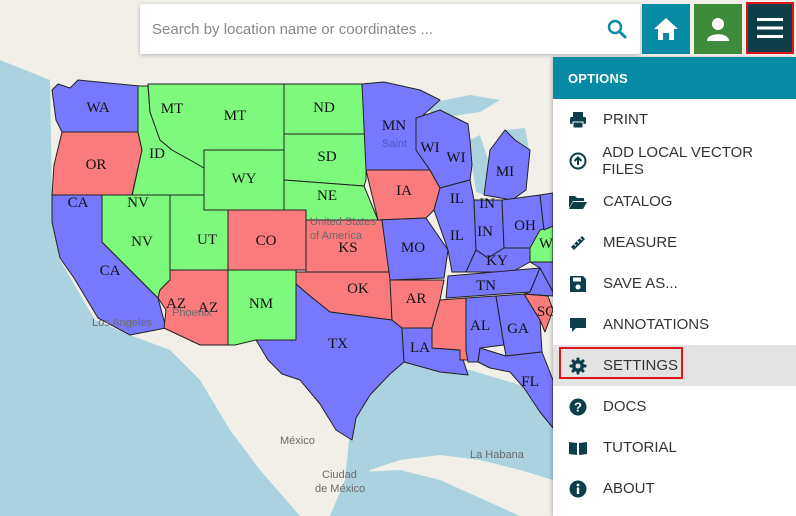  Describe the element at coordinates (244, 179) in the screenshot. I see `state-label-wy: WY` at that location.